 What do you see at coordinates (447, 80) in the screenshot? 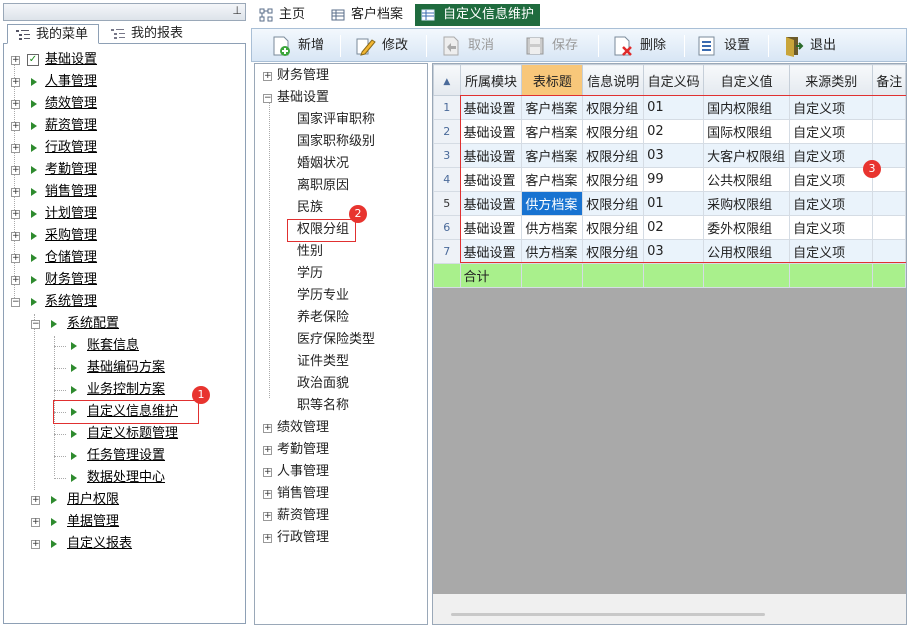
I see `row-number-header: ▲` at bounding box center [447, 80].